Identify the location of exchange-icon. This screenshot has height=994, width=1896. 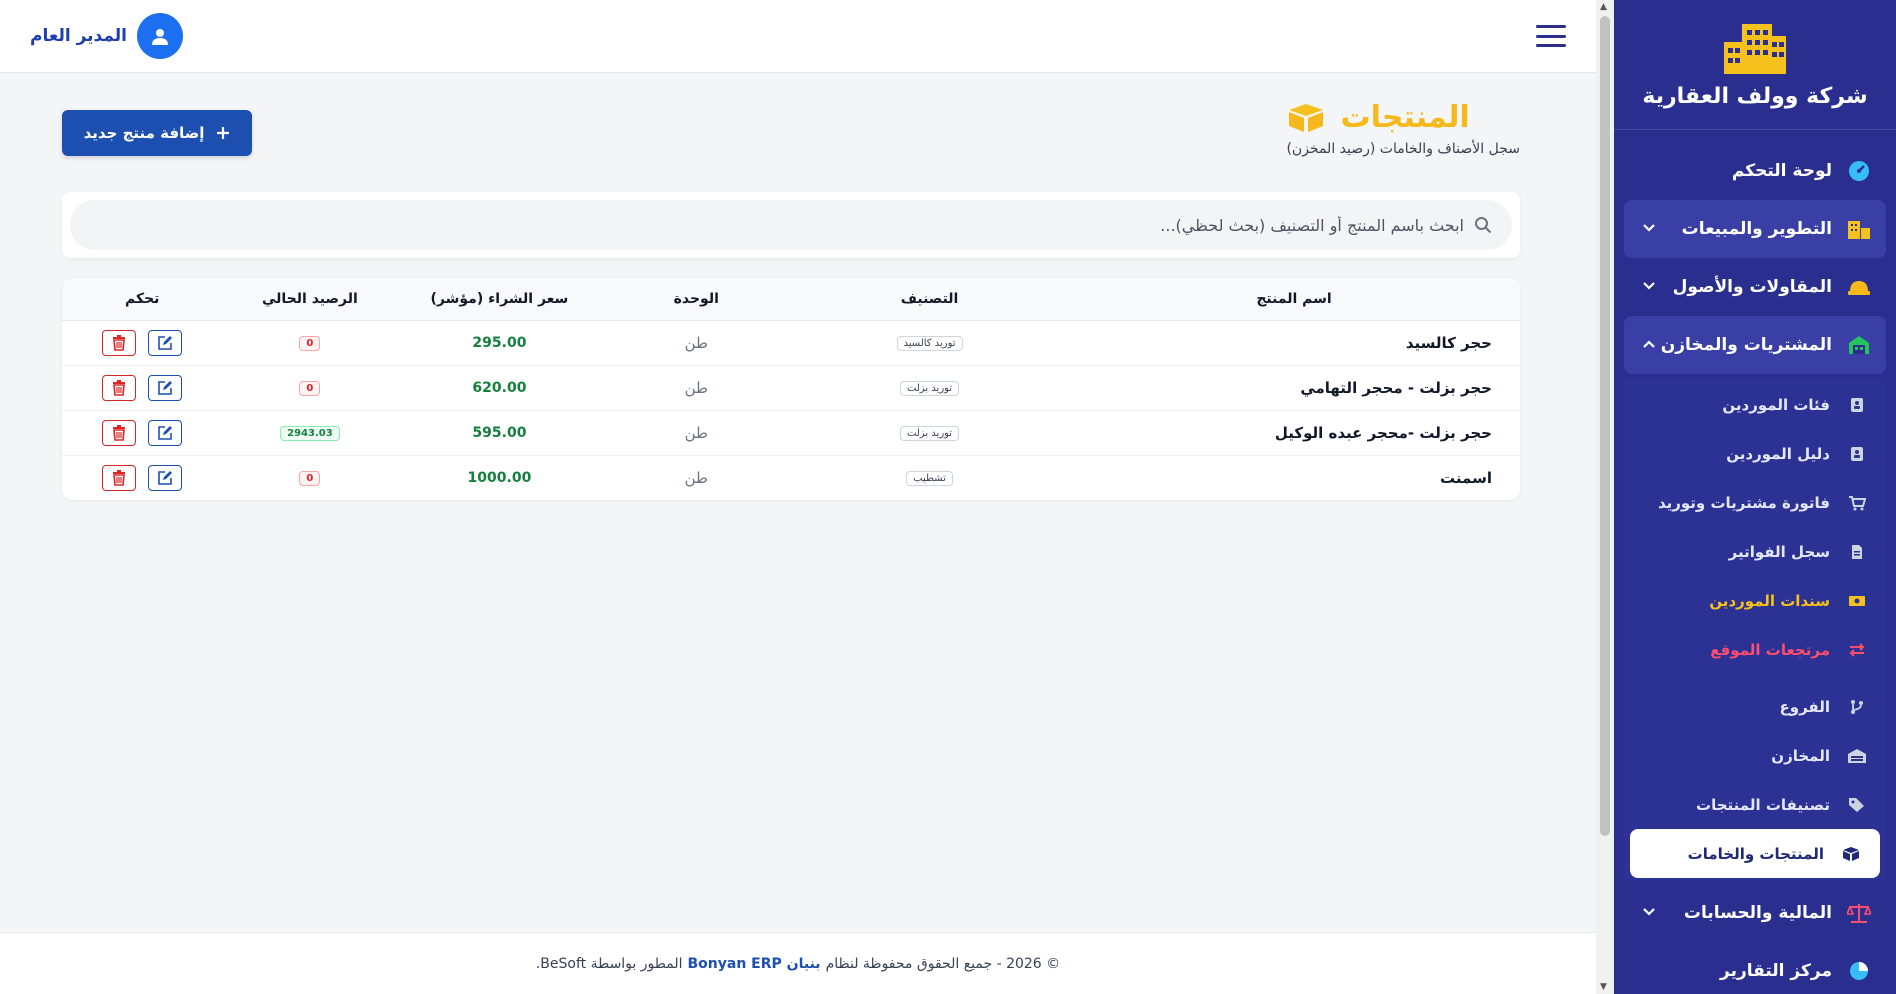
(1857, 649).